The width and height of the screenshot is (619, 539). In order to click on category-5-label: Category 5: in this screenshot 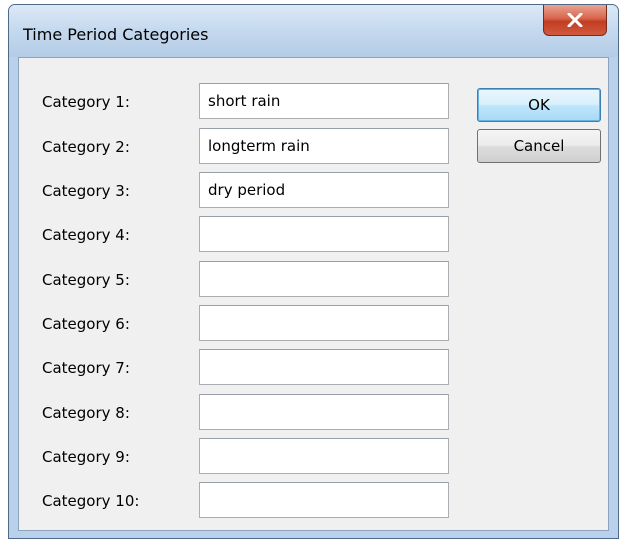, I will do `click(86, 280)`.